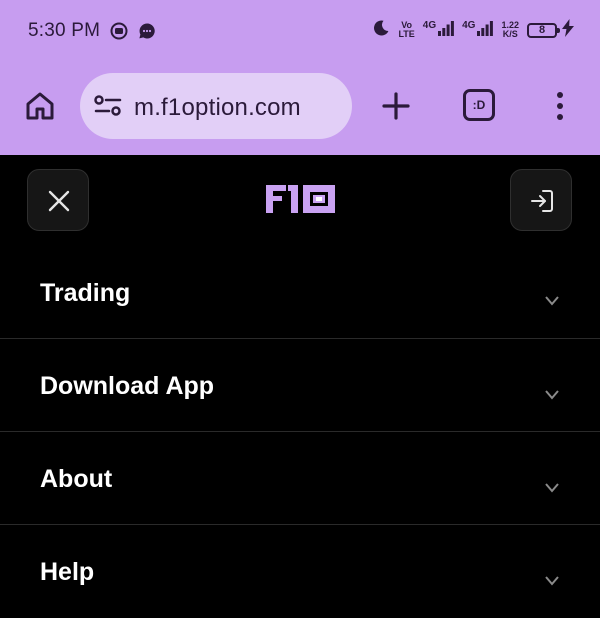 The image size is (600, 618). I want to click on browser-toolbar: m.f1option.com :D, so click(300, 106).